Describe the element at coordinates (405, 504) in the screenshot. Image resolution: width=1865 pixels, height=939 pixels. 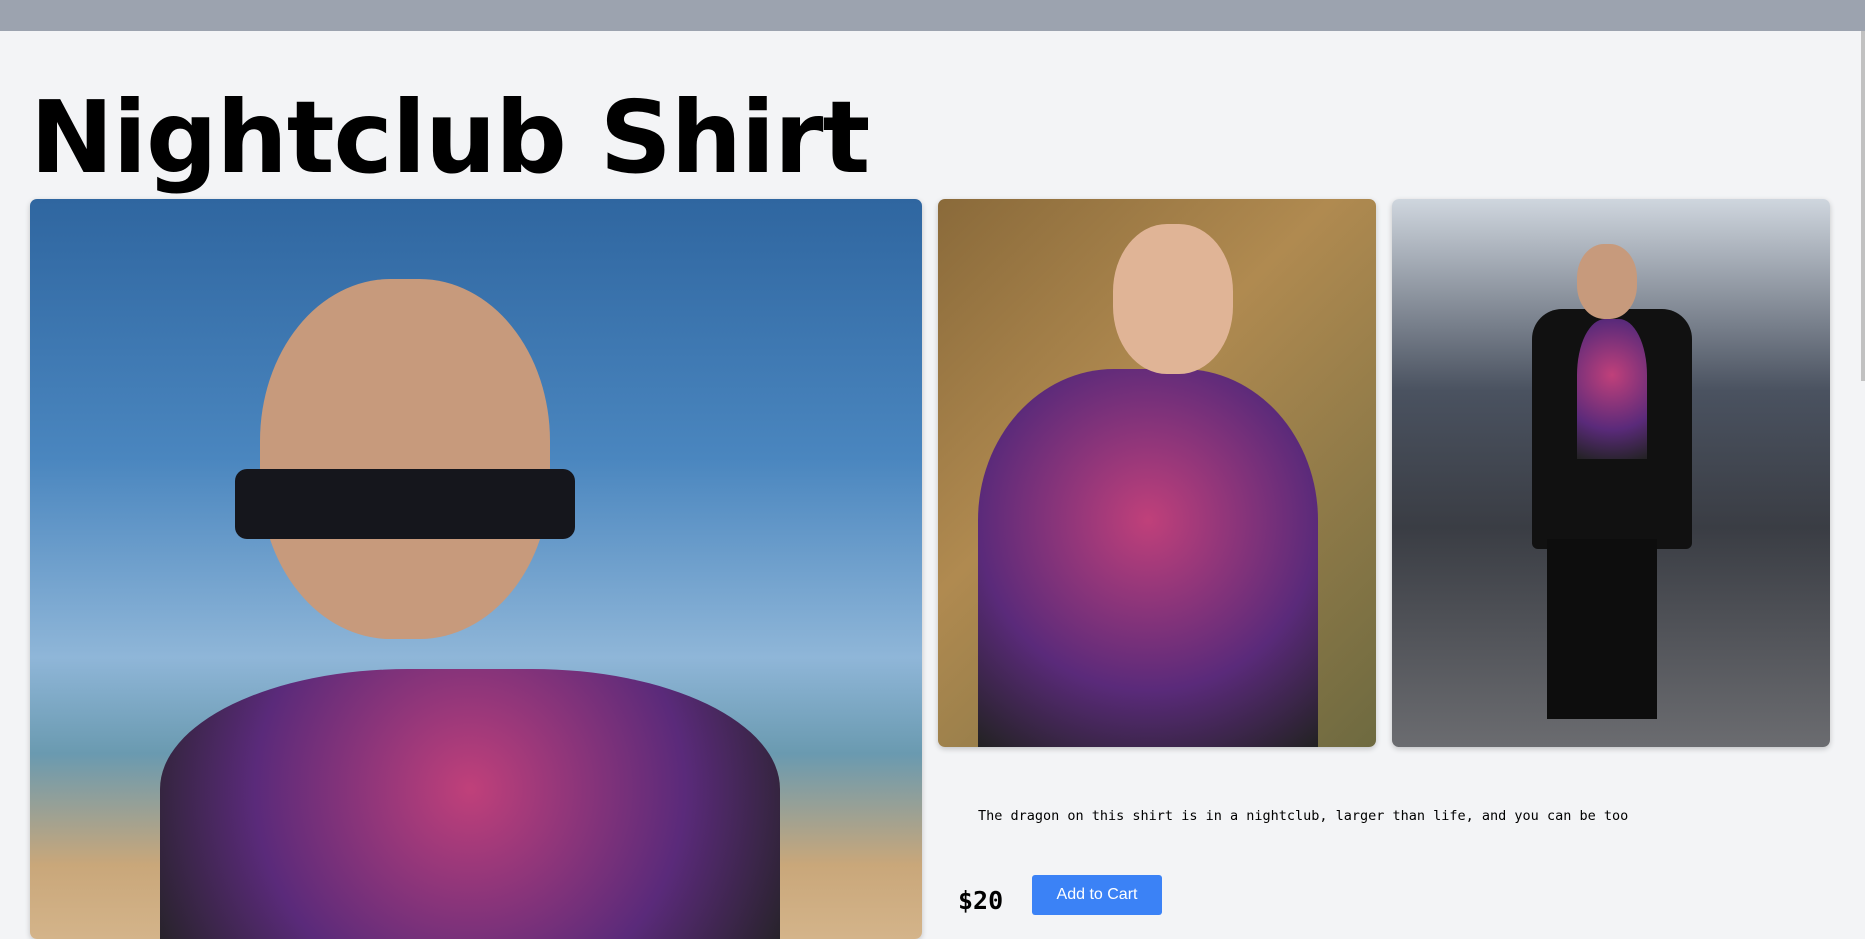
I see `sunglasses` at that location.